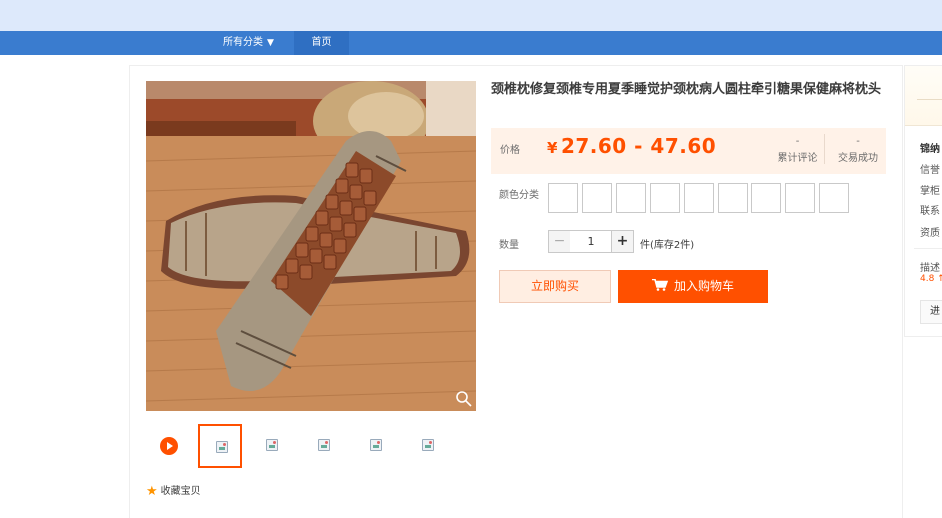 This screenshot has height=518, width=942. What do you see at coordinates (930, 211) in the screenshot?
I see `shop-contact-label: 联系` at bounding box center [930, 211].